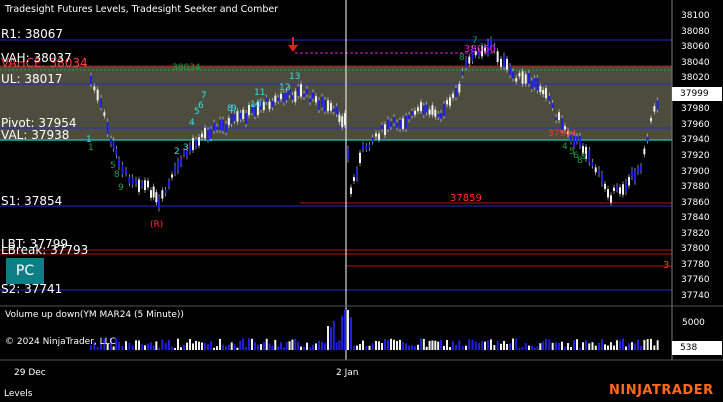  What do you see at coordinates (695, 109) in the screenshot?
I see `price-tick: 37980` at bounding box center [695, 109].